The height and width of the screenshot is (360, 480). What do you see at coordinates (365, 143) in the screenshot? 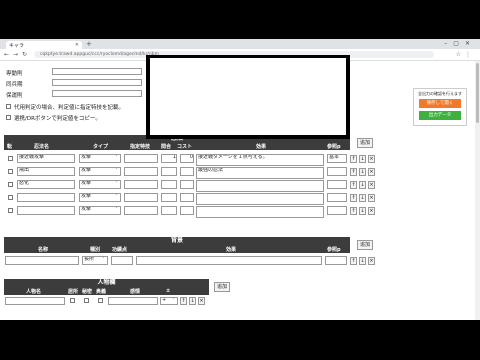
I see `ninpo-add-button: 追加` at bounding box center [365, 143].